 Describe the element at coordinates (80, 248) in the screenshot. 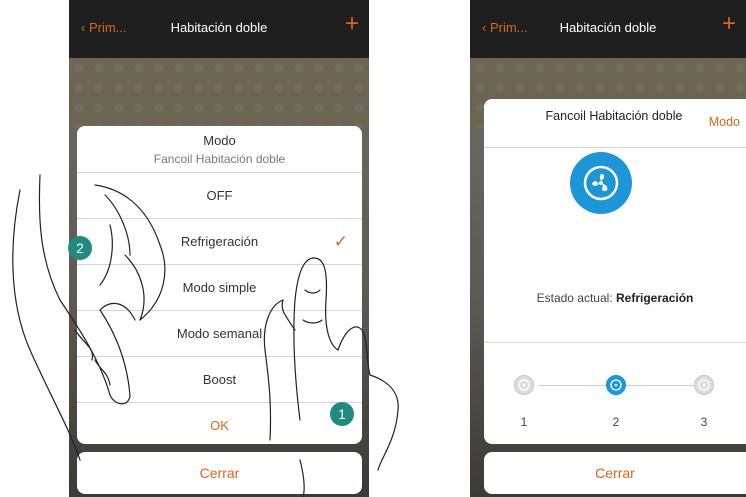

I see `step-badge-2: 2` at that location.